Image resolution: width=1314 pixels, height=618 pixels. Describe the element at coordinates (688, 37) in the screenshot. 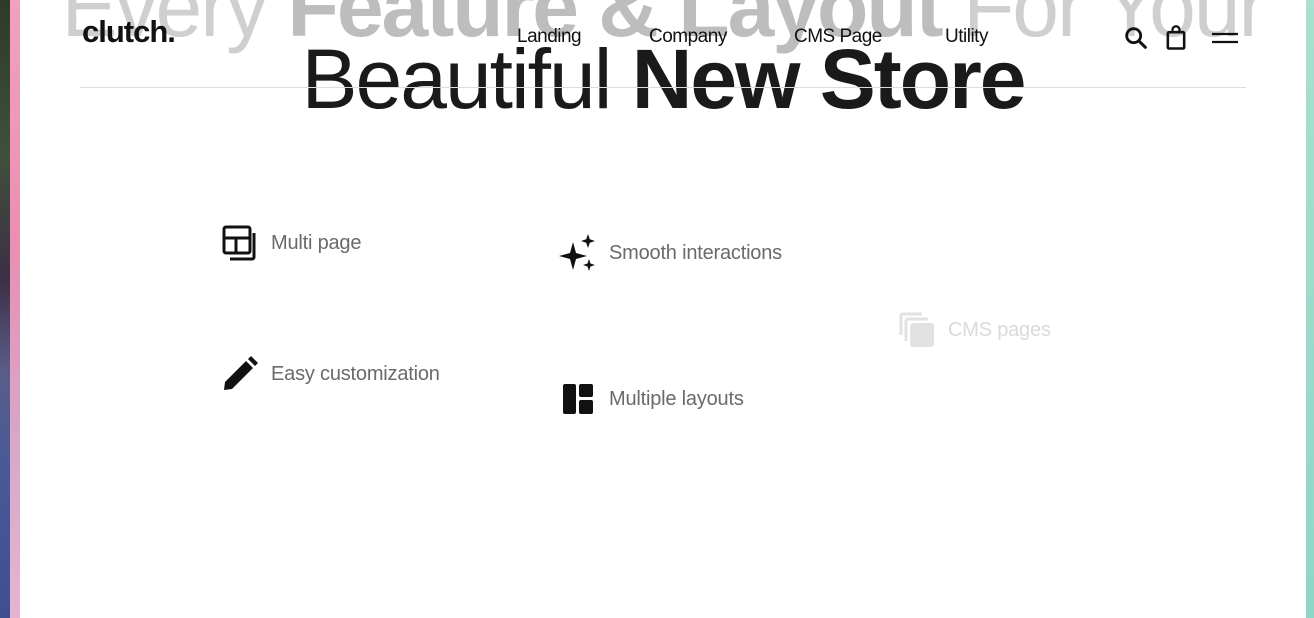

I see `nav-item-company: Company` at that location.